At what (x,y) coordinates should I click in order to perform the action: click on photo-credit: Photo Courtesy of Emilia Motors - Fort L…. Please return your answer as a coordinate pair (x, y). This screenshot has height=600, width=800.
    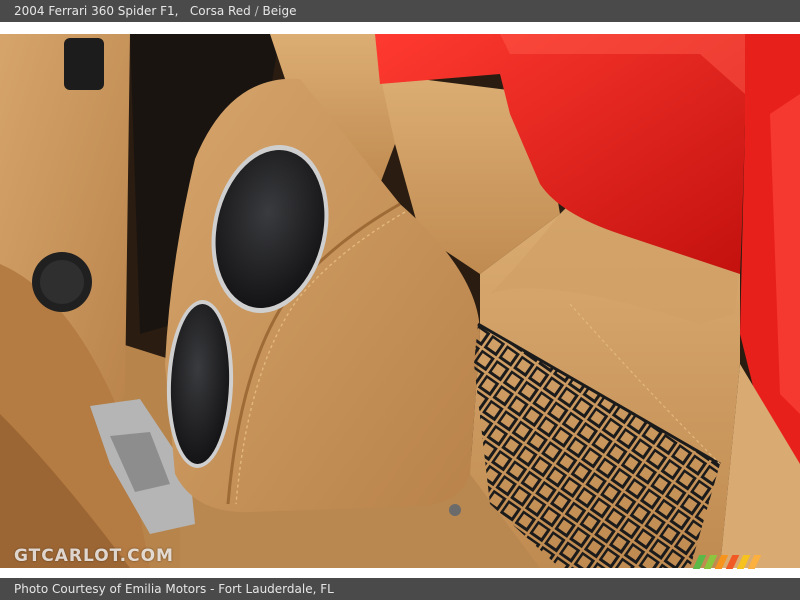
    Looking at the image, I should click on (174, 589).